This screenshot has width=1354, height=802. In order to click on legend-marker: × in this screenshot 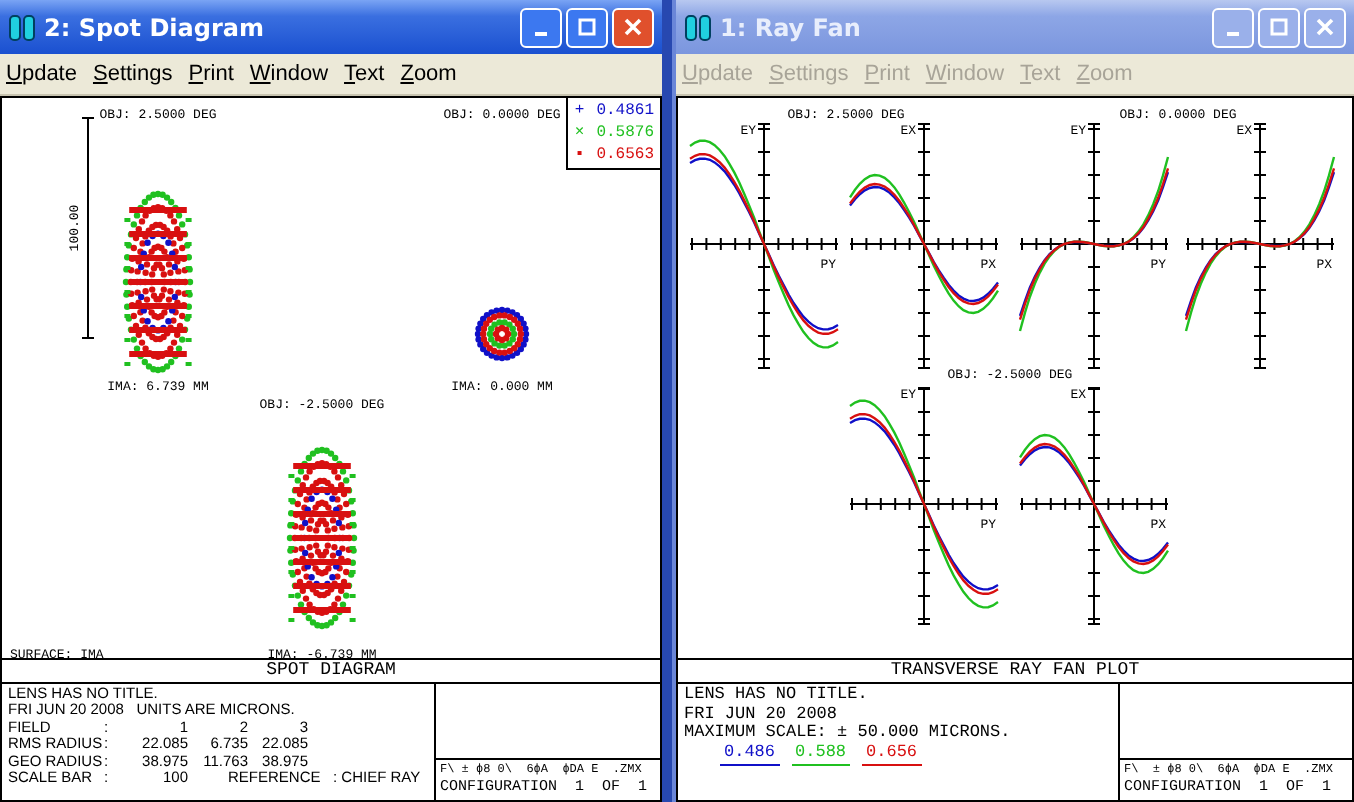, I will do `click(579, 133)`.